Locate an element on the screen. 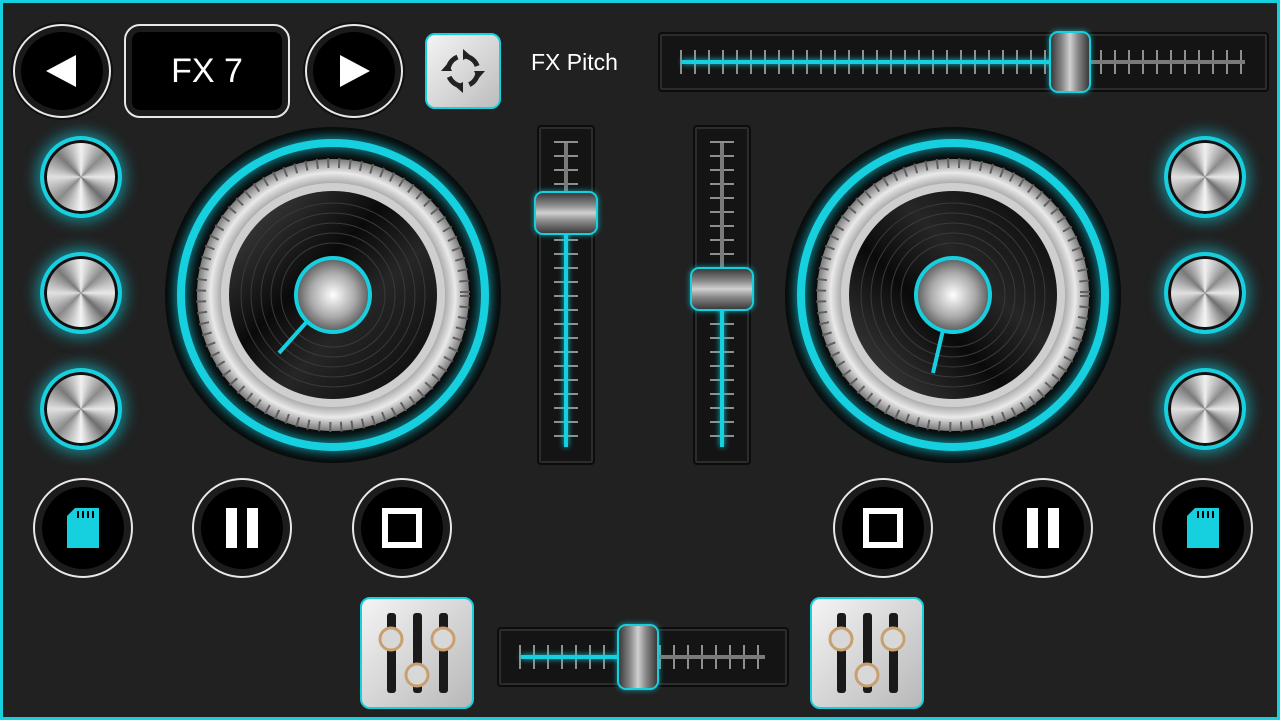  fx-pitch-label: FX Pitch is located at coordinates (574, 62).